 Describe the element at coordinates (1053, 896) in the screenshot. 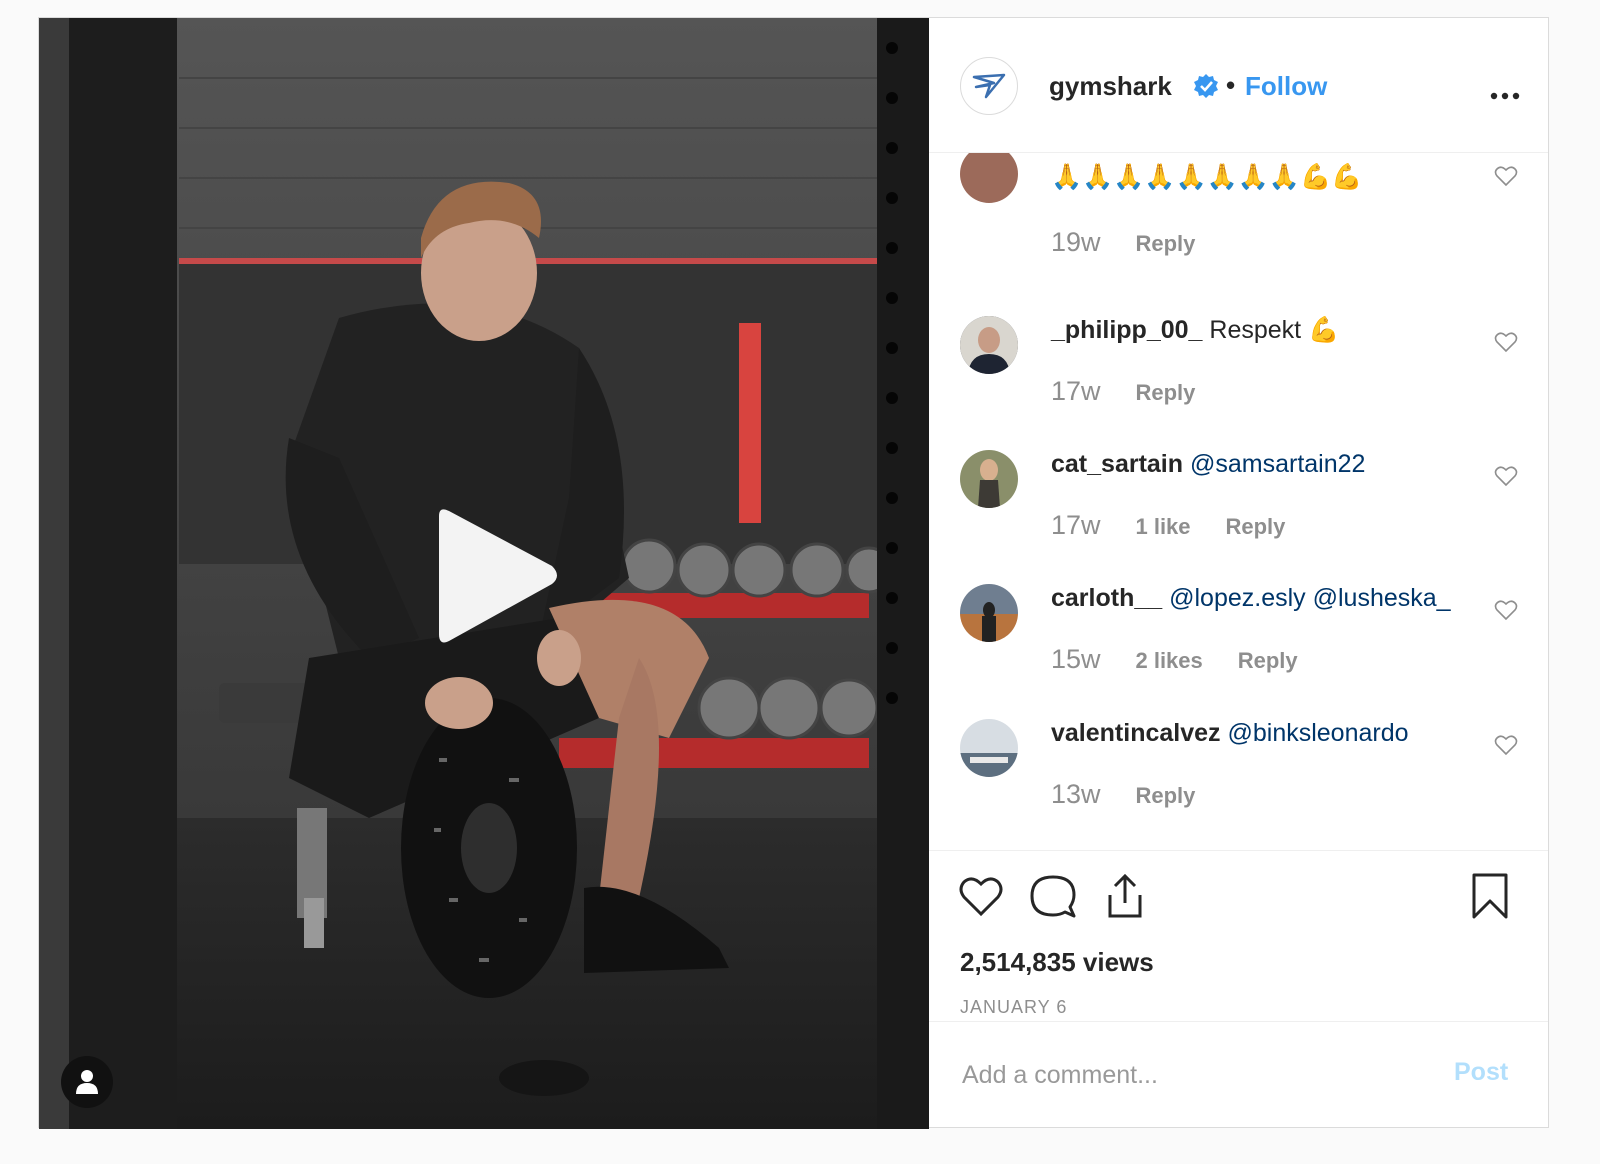

I see `comment-icon` at that location.